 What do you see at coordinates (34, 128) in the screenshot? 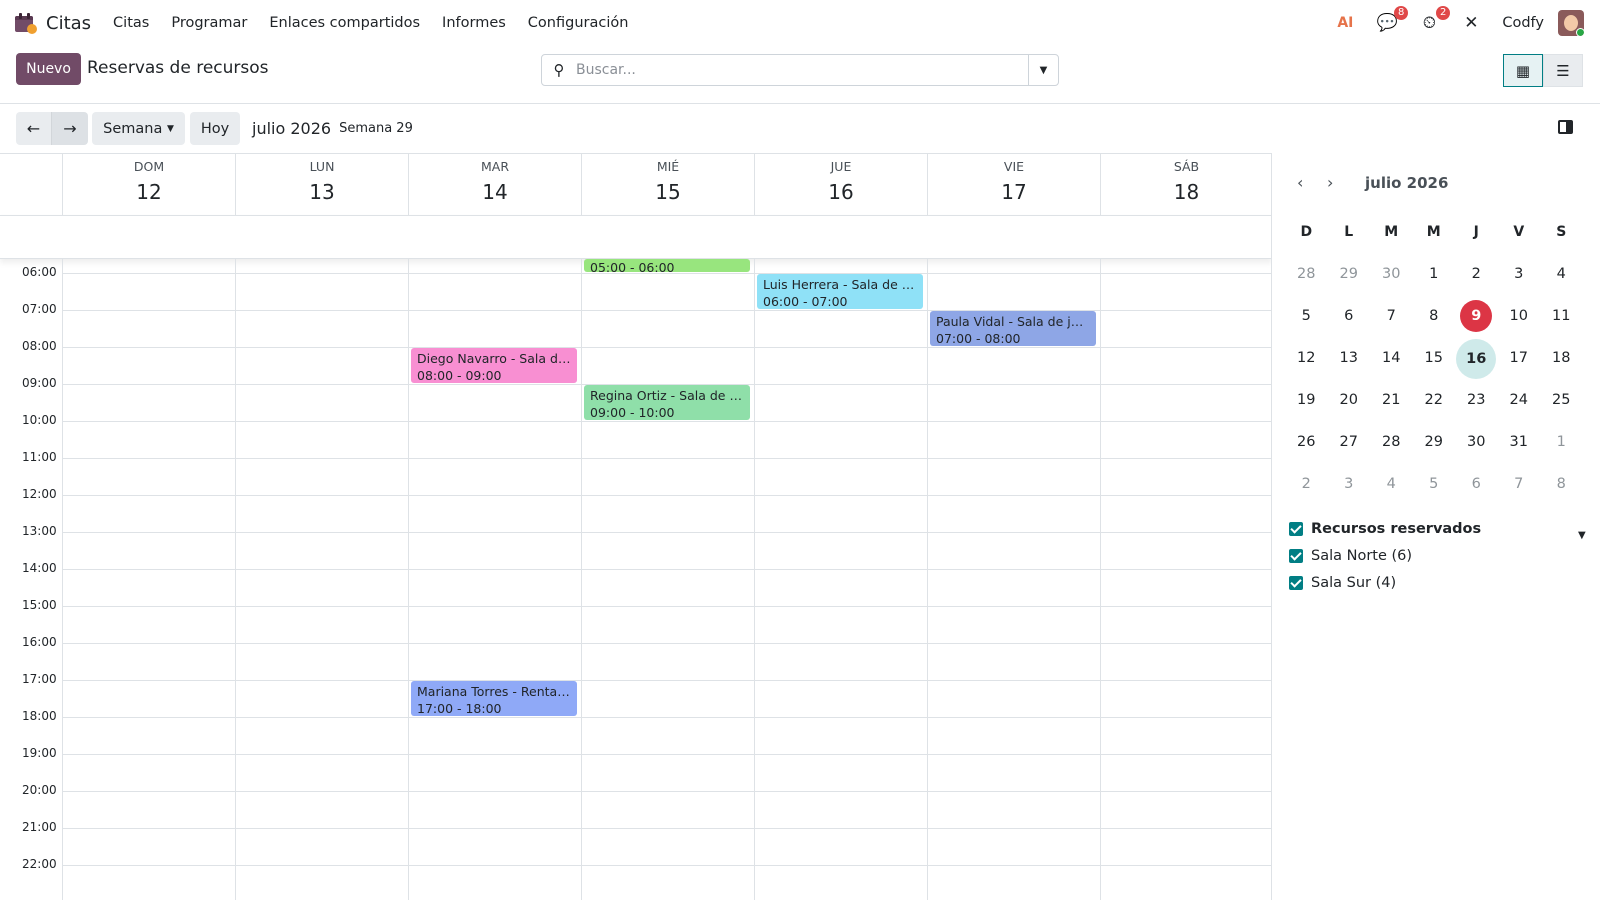
I see `previous-button: ←` at bounding box center [34, 128].